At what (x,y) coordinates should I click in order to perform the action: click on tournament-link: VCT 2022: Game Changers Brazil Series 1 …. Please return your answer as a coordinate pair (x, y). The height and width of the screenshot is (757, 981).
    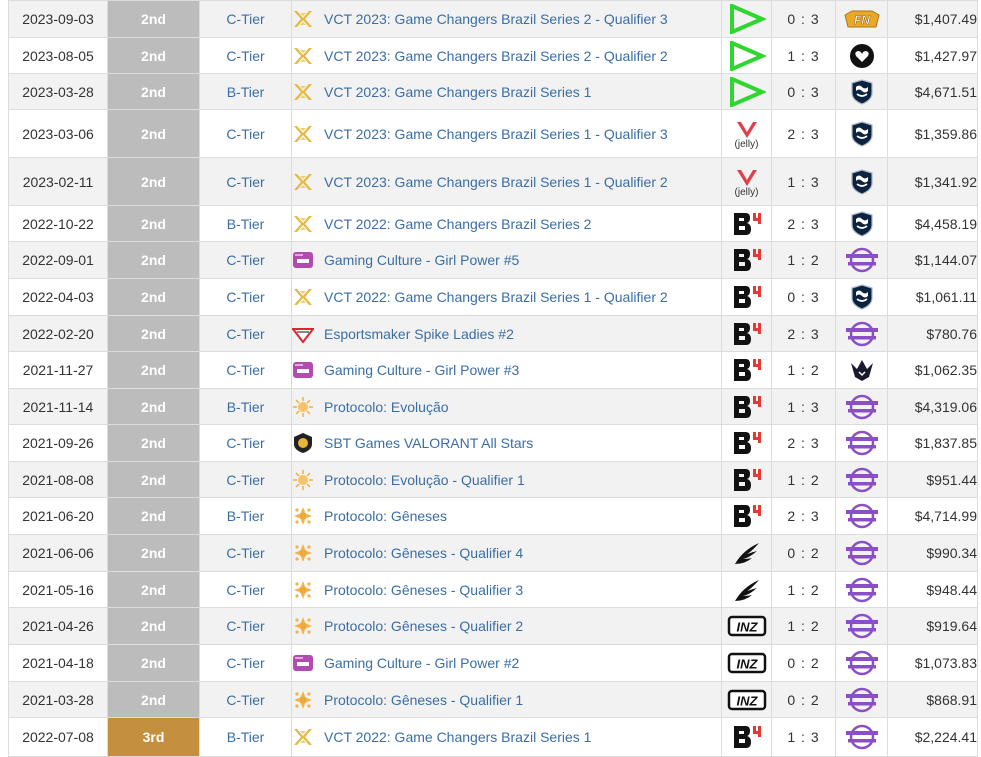
    Looking at the image, I should click on (496, 297).